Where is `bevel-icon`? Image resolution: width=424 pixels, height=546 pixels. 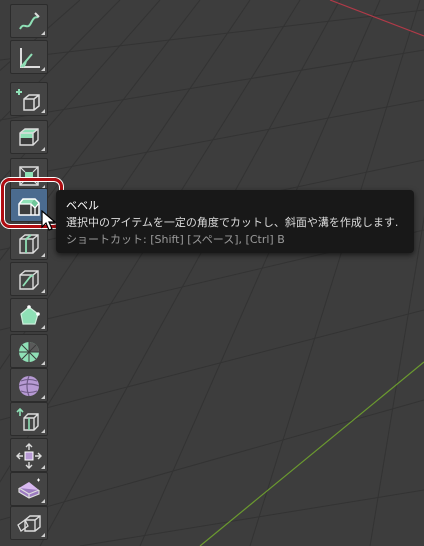 bevel-icon is located at coordinates (29, 207).